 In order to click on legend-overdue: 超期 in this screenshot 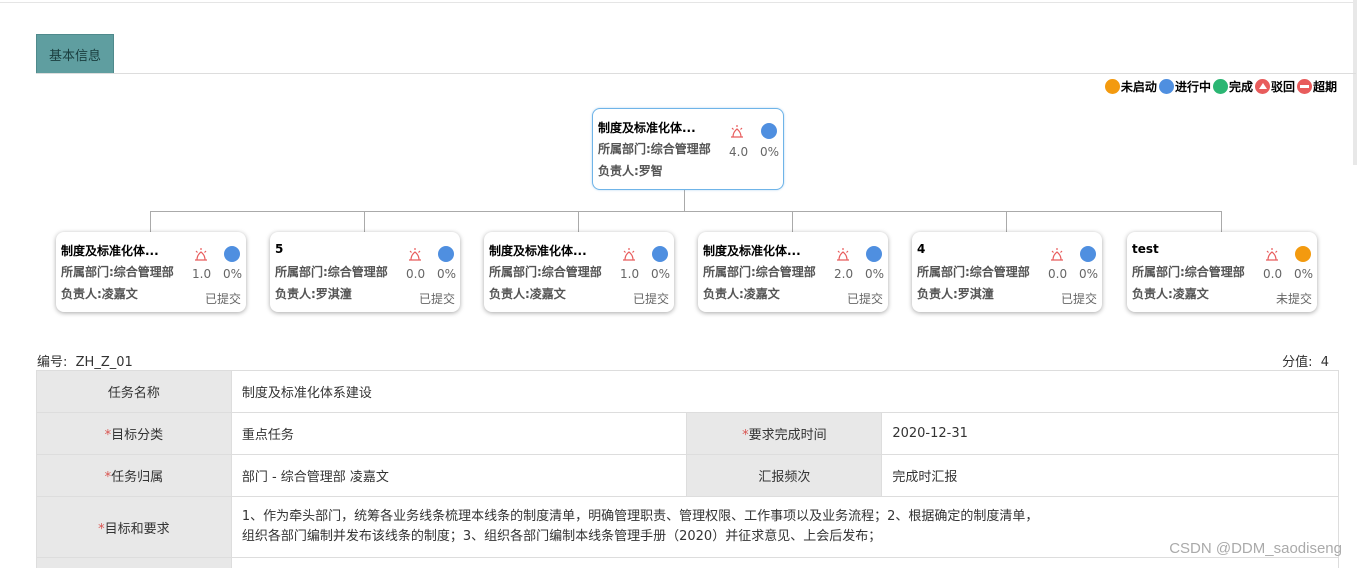, I will do `click(1316, 86)`.